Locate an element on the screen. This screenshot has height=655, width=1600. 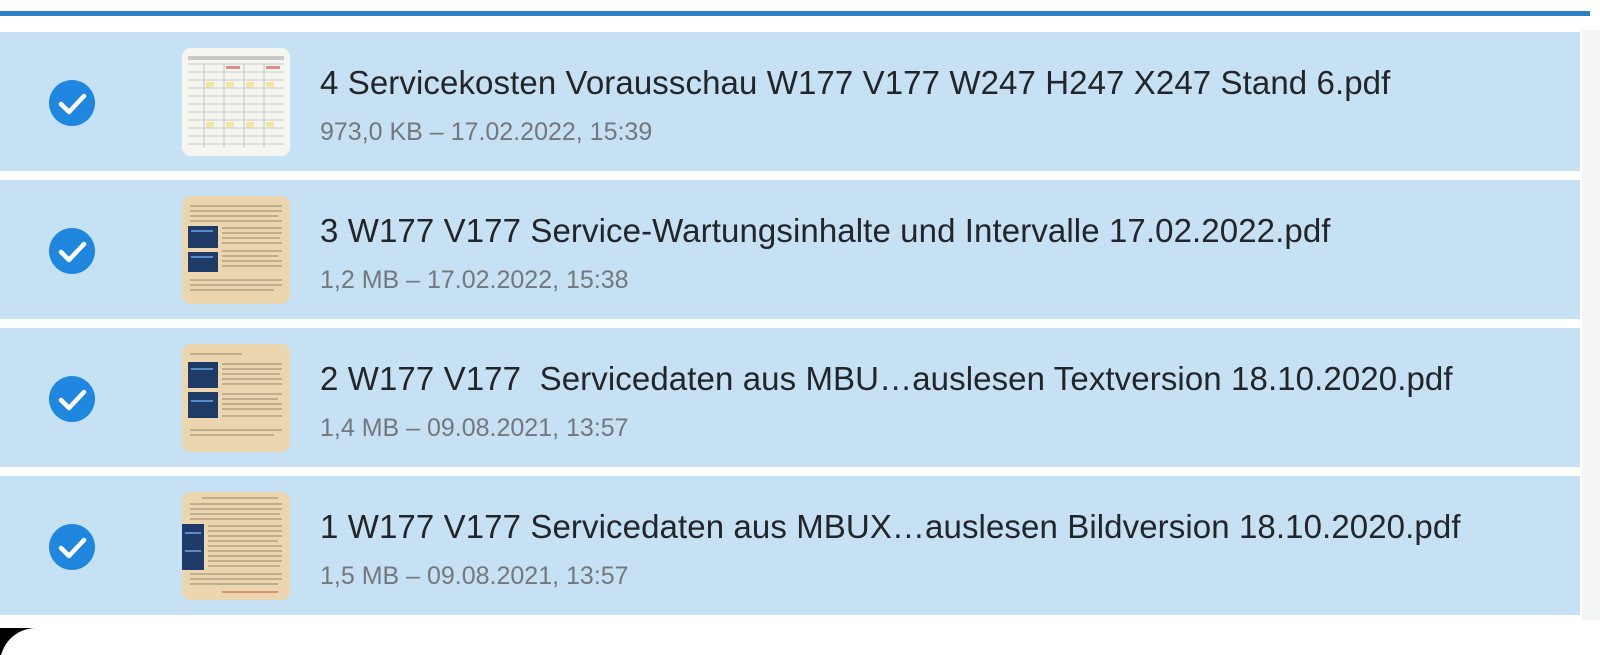
scrollbar-track is located at coordinates (1591, 325).